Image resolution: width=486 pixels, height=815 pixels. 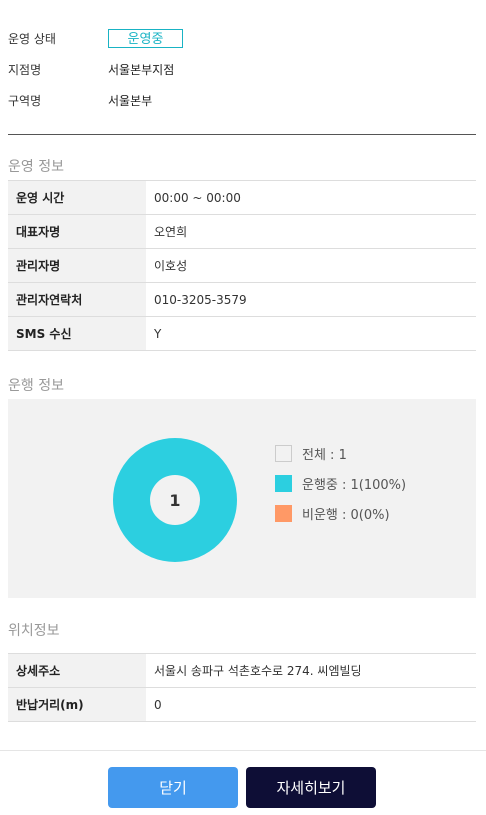 What do you see at coordinates (171, 266) in the screenshot?
I see `row-value: 이호성` at bounding box center [171, 266].